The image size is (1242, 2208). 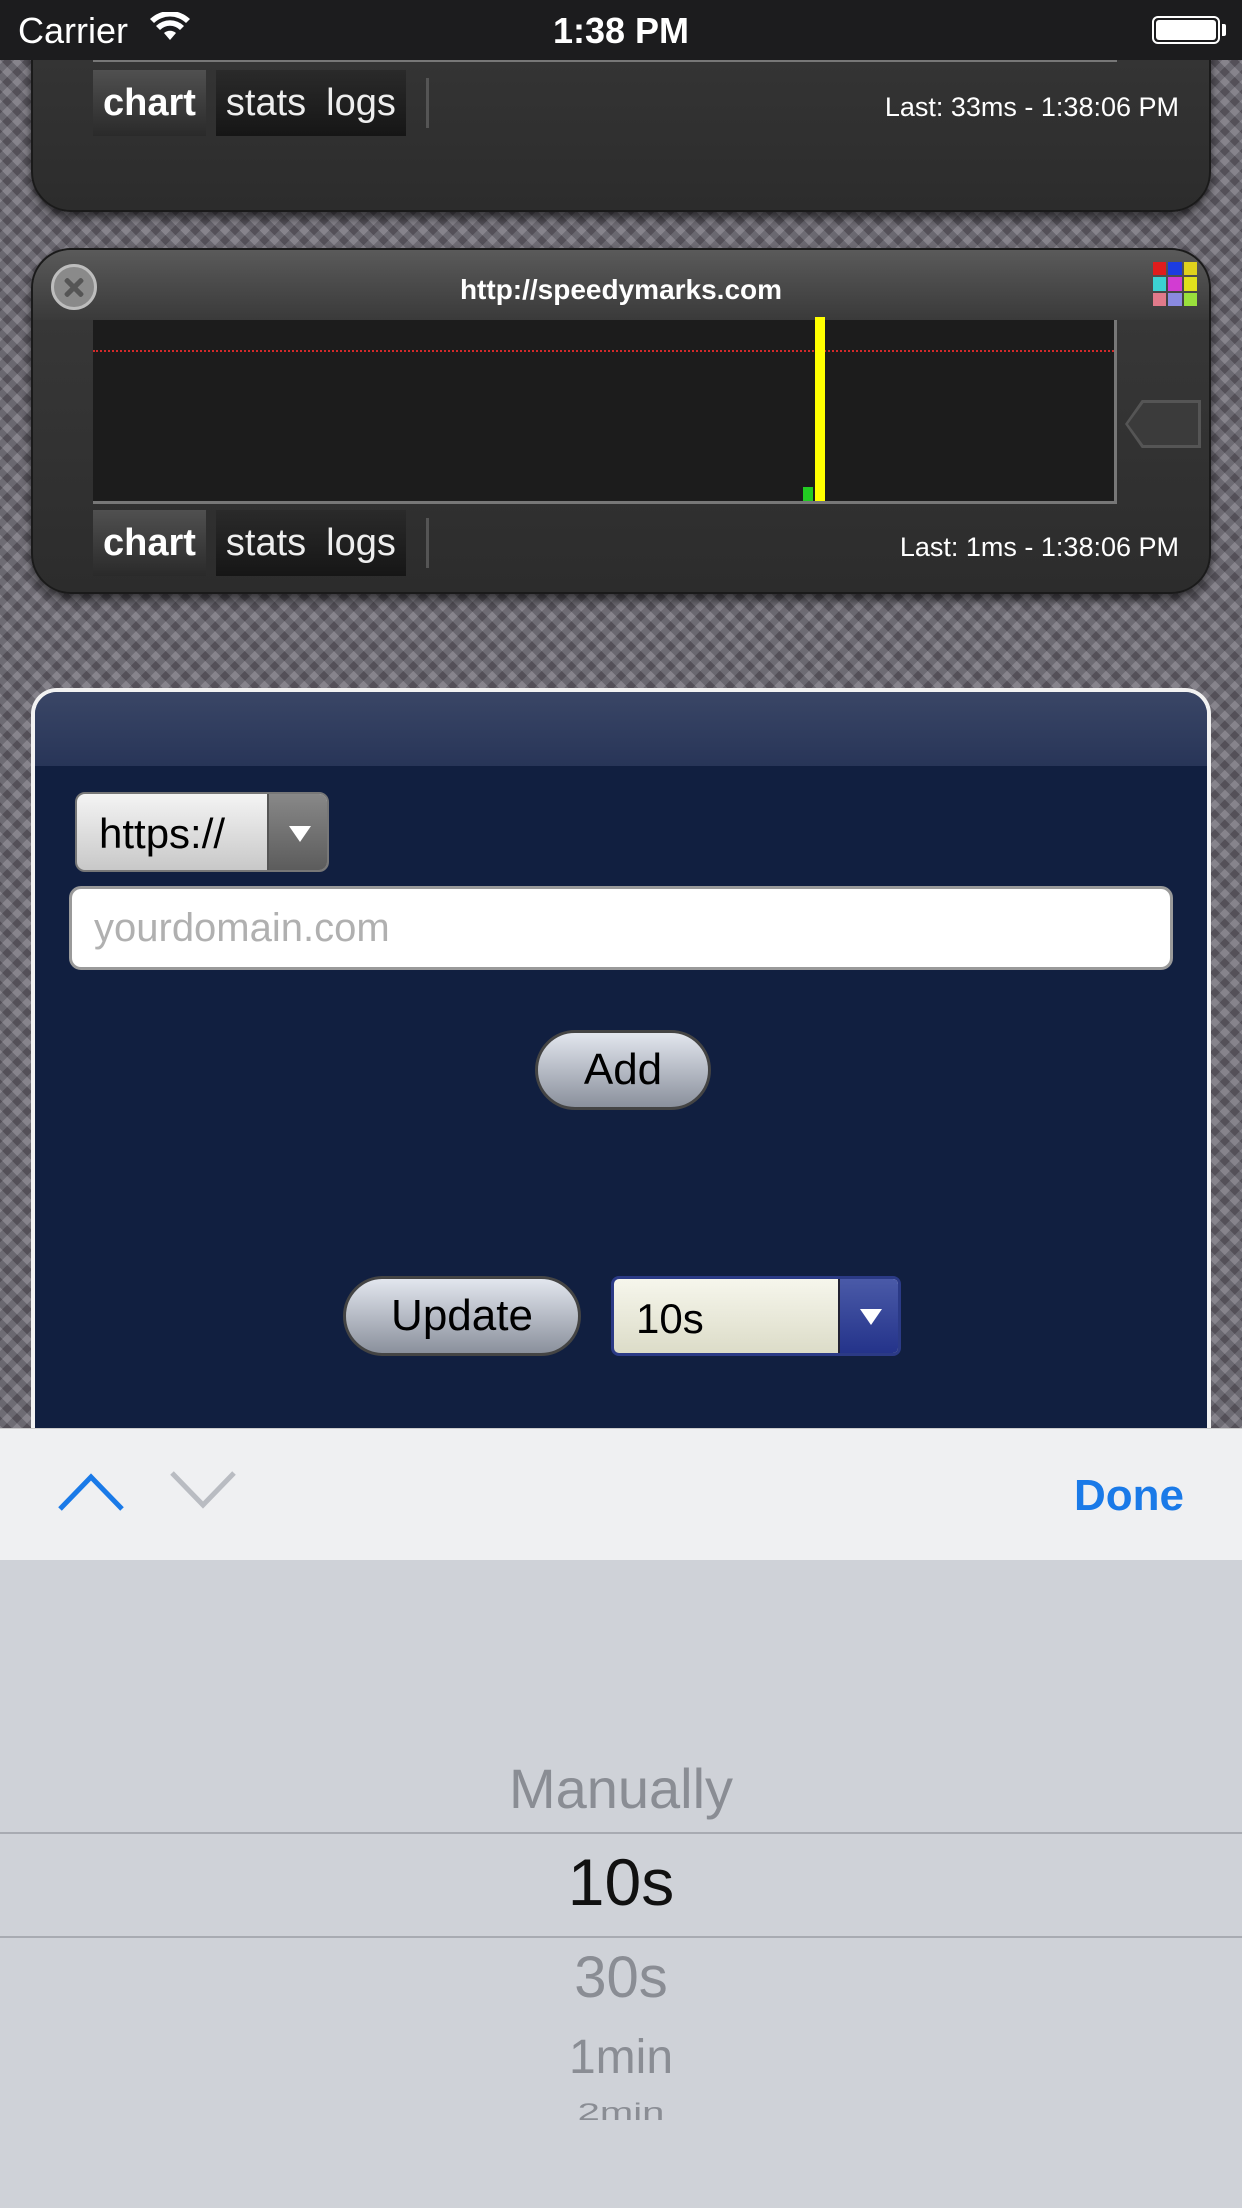 What do you see at coordinates (621, 1833) in the screenshot?
I see `picker-selection-top` at bounding box center [621, 1833].